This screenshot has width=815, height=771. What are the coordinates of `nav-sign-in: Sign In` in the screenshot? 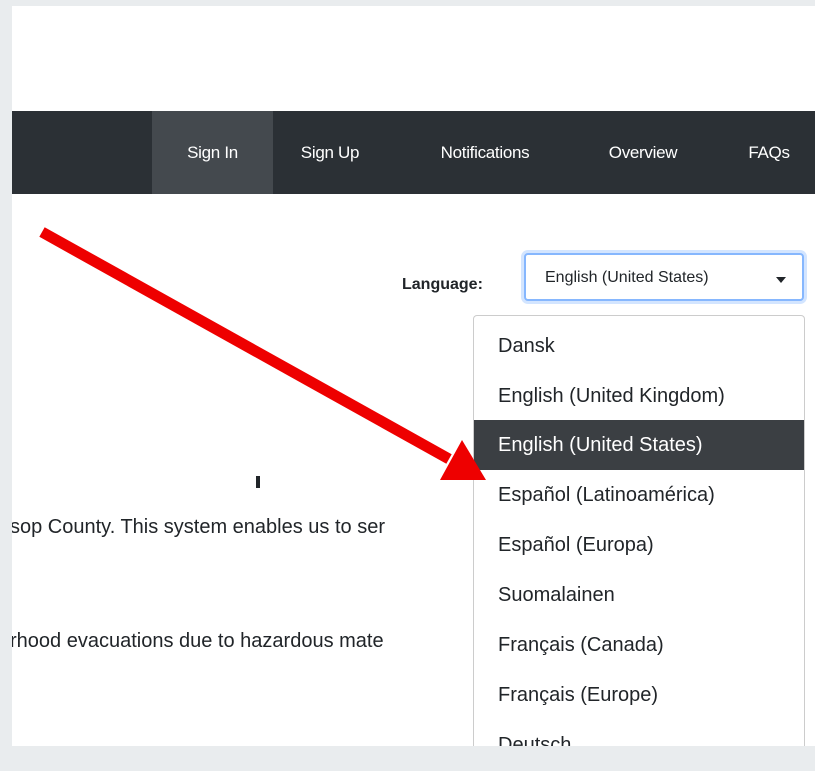 It's located at (212, 152).